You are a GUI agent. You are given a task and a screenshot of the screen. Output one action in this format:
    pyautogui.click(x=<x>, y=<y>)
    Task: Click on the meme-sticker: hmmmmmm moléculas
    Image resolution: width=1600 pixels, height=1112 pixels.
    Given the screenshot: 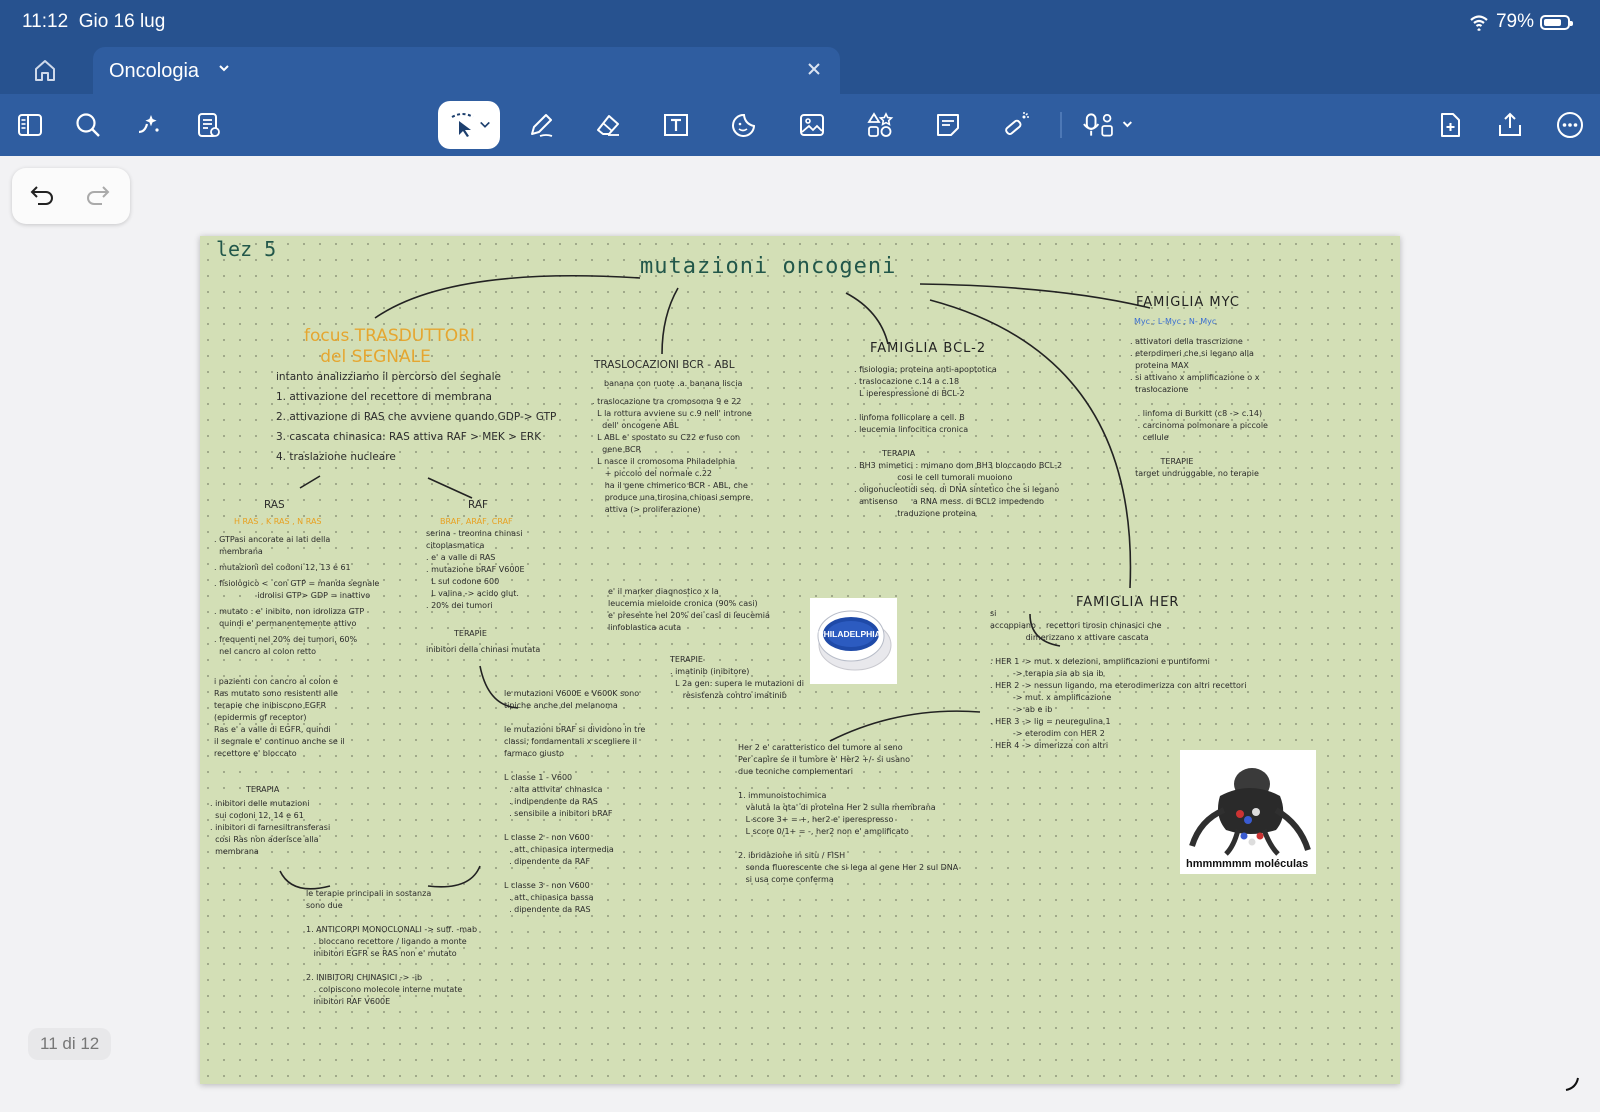 What is the action you would take?
    pyautogui.click(x=1248, y=812)
    